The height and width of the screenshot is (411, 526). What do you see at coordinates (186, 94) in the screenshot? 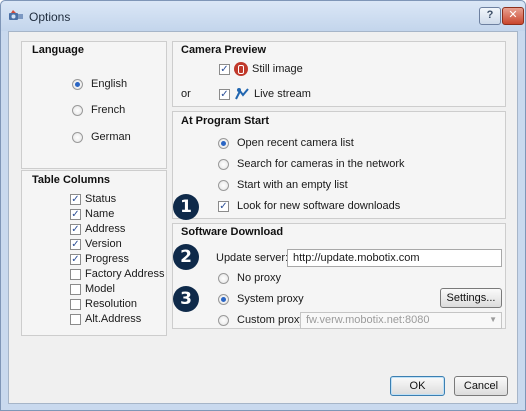
I see `or-label: or` at bounding box center [186, 94].